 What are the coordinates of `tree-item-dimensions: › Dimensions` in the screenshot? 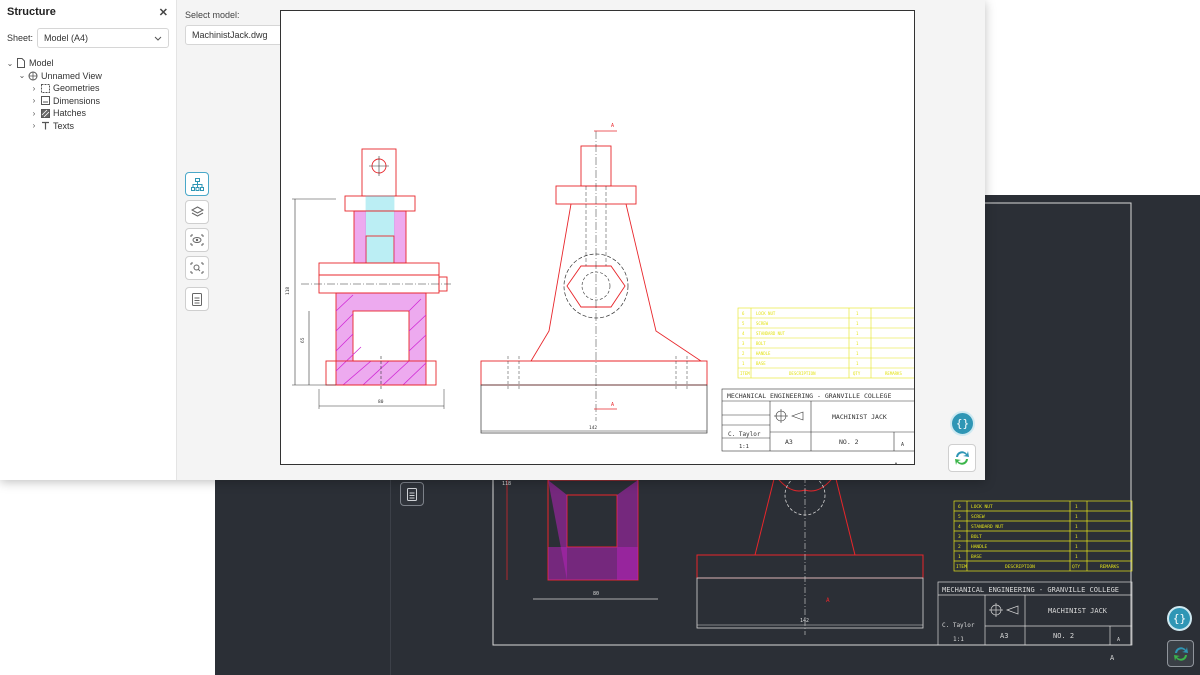 It's located at (88, 101).